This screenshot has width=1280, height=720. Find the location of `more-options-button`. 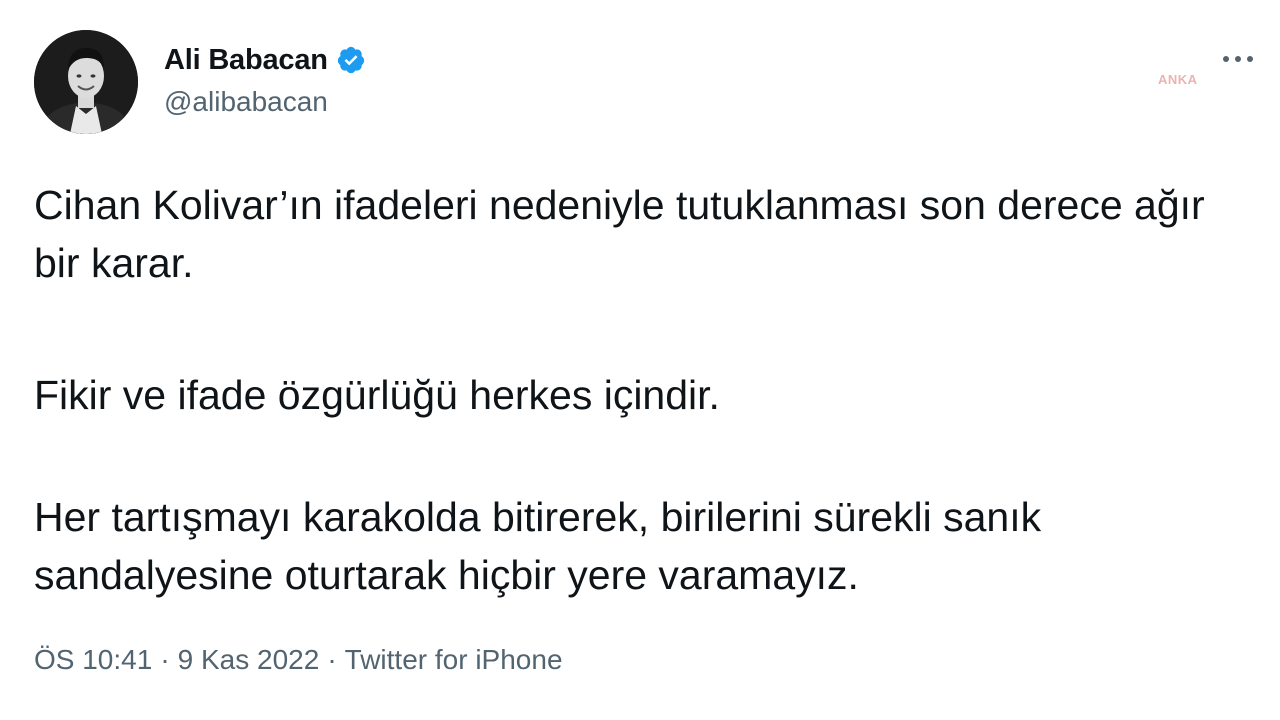

more-options-button is located at coordinates (1238, 59).